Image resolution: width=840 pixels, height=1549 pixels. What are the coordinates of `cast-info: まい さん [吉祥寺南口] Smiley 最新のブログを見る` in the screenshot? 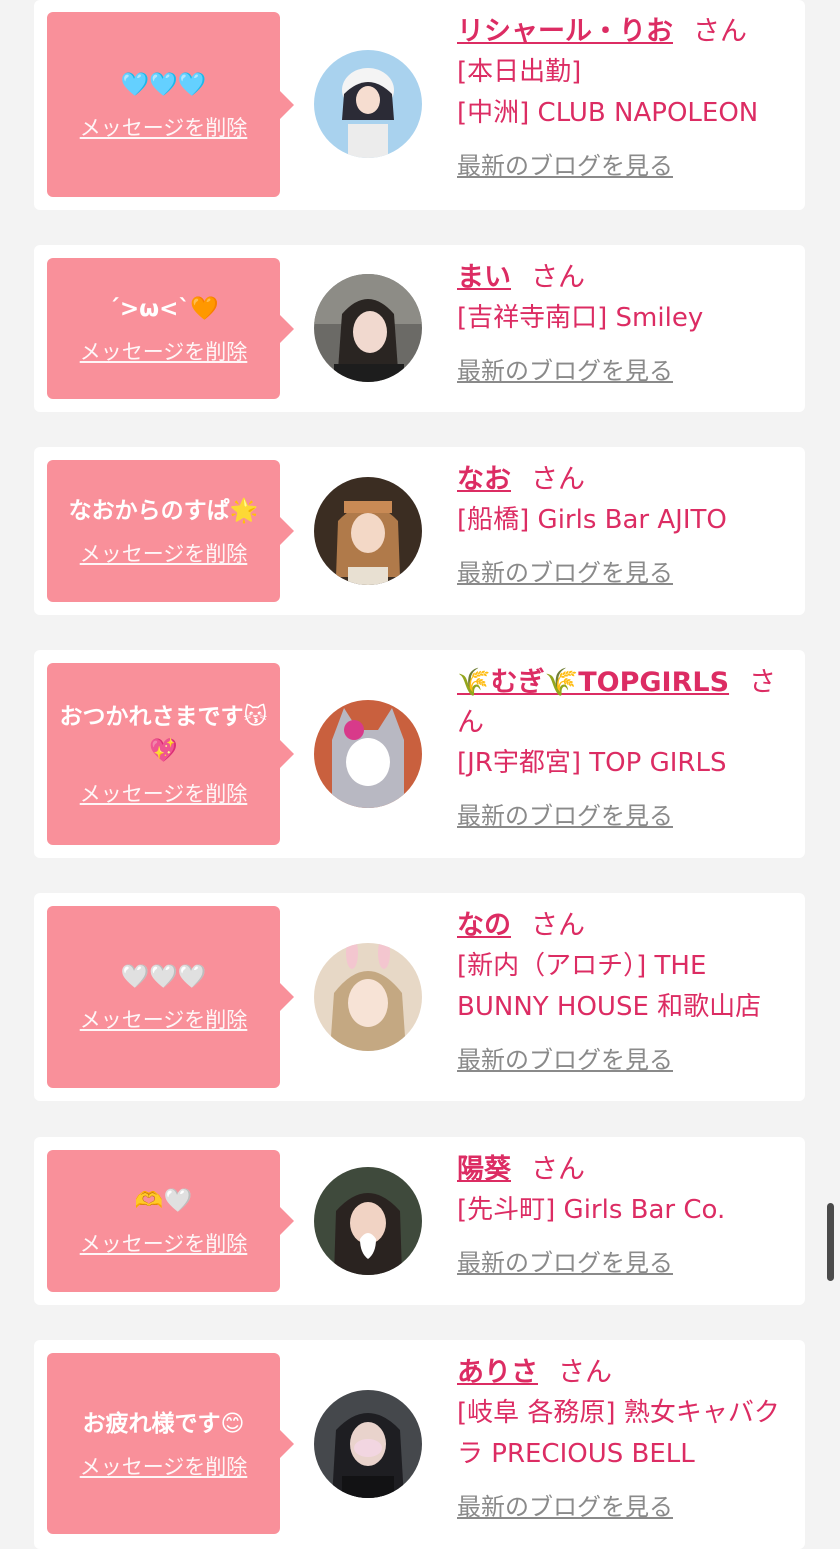 It's located at (624, 322).